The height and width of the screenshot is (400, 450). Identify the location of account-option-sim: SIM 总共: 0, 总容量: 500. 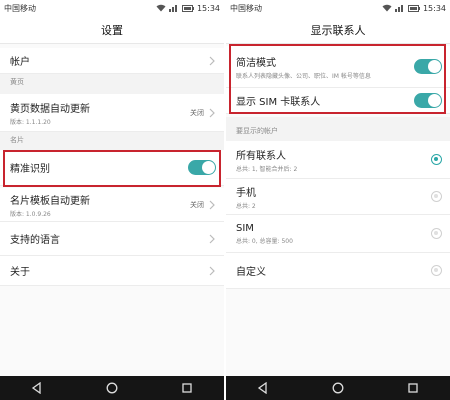
(338, 234).